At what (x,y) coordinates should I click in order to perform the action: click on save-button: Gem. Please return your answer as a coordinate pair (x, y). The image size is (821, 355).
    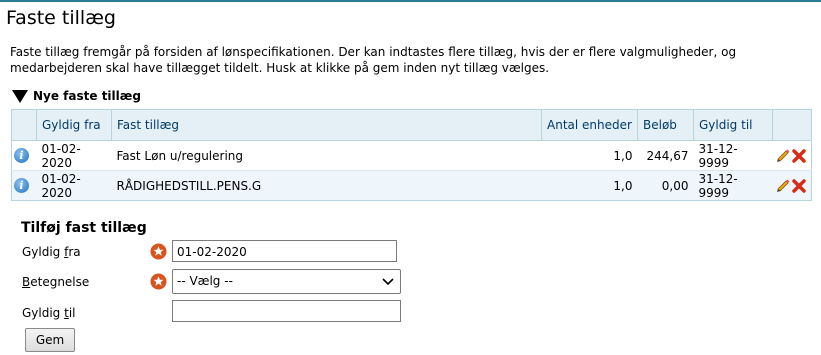
    Looking at the image, I should click on (50, 340).